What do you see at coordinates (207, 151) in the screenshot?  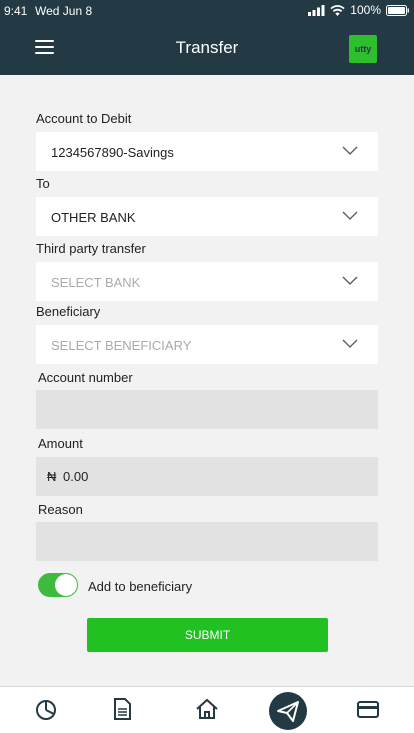 I see `debit-account-select: 1234567890-Savings` at bounding box center [207, 151].